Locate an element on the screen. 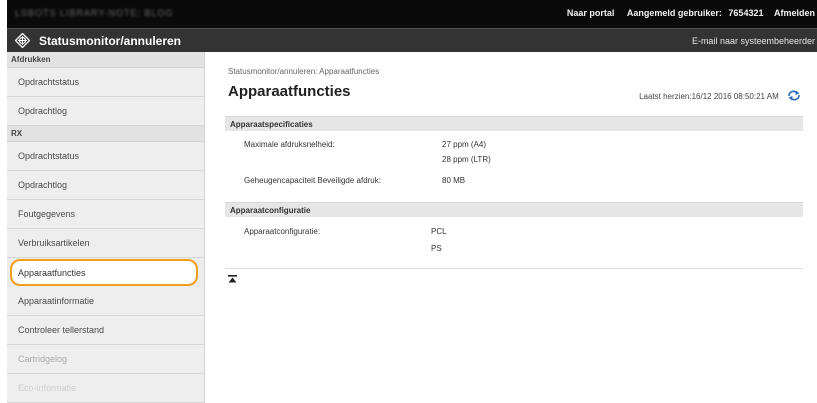 This screenshot has height=403, width=817. section-device-specifications: Apparaatspecificaties is located at coordinates (514, 123).